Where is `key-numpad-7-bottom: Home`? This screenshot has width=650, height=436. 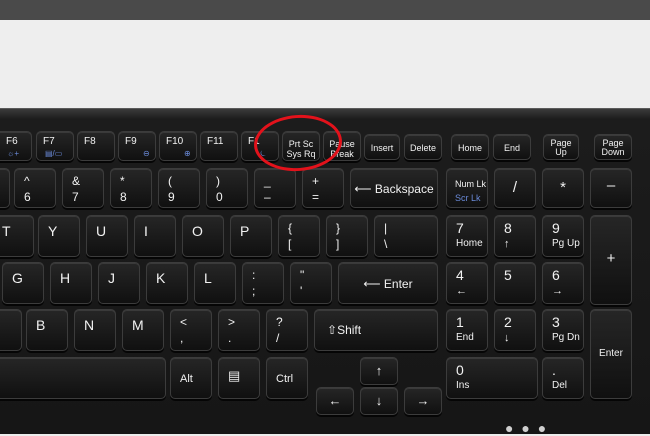
key-numpad-7-bottom: Home is located at coordinates (469, 243).